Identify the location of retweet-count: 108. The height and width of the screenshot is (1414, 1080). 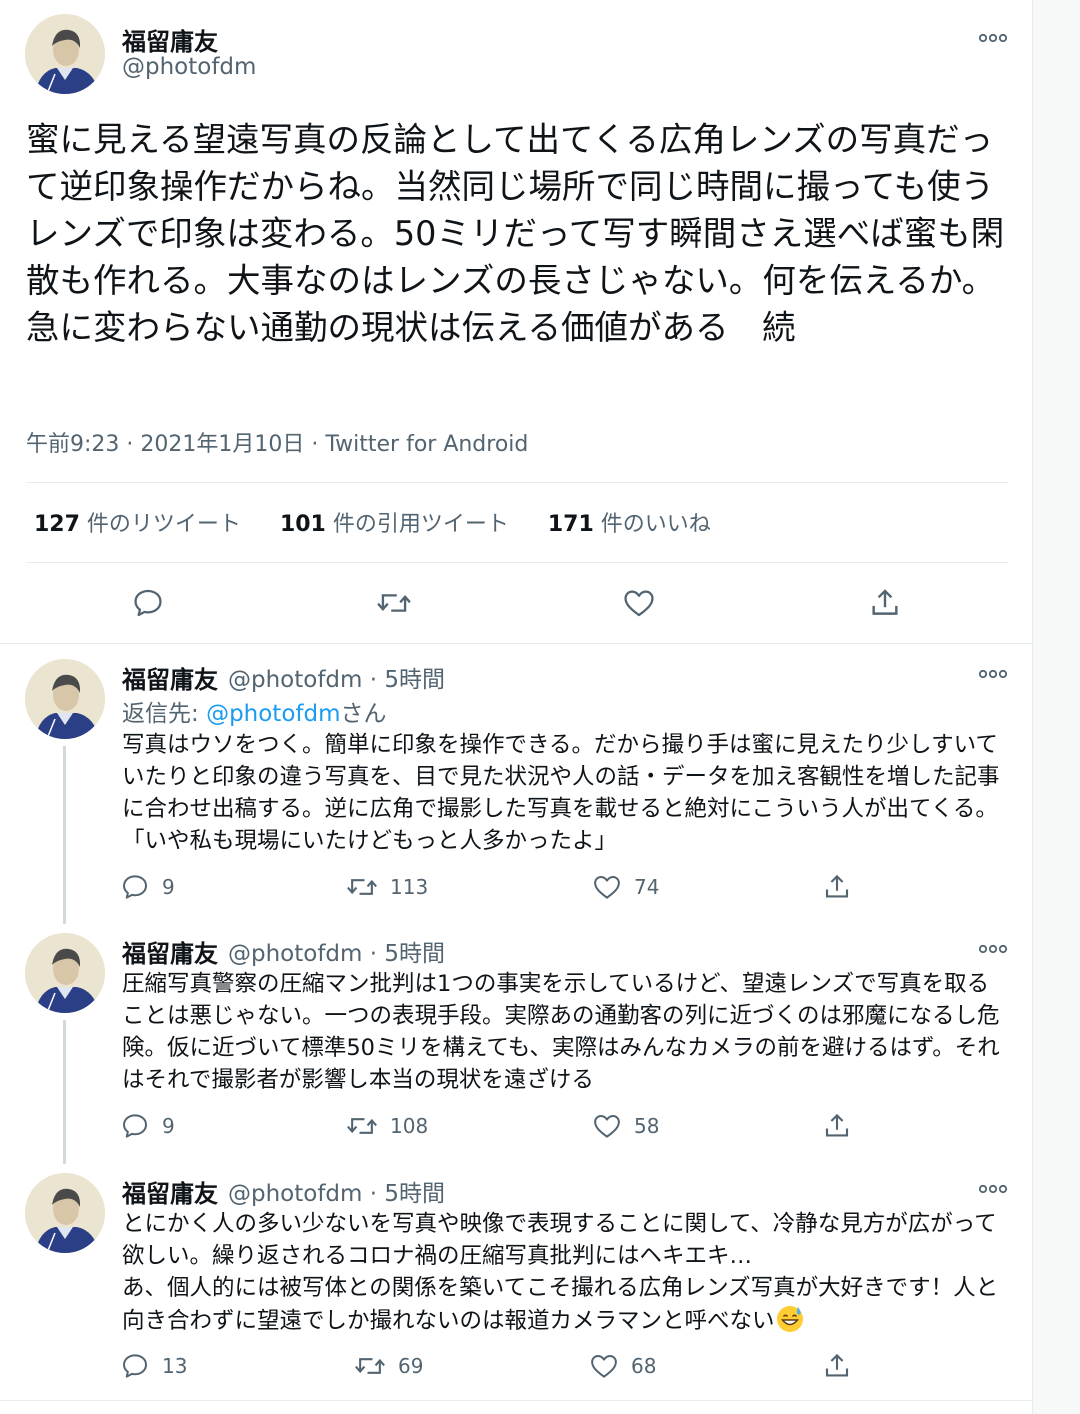
(409, 1126).